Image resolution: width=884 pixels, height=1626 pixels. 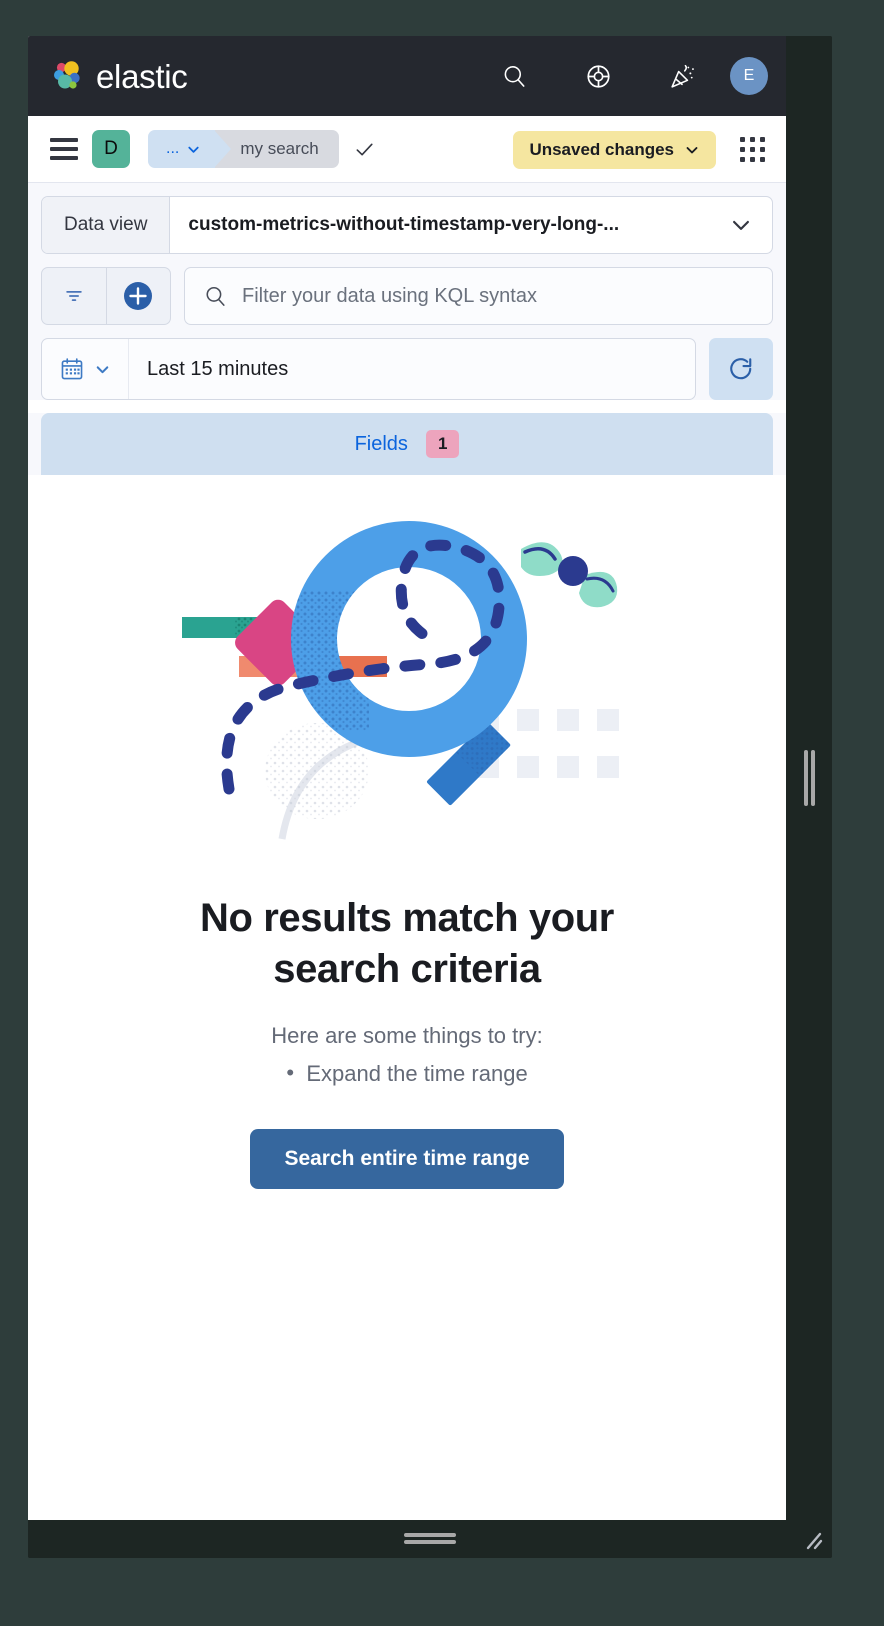 I want to click on unsaved-changes-button: Unsaved changes, so click(x=614, y=149).